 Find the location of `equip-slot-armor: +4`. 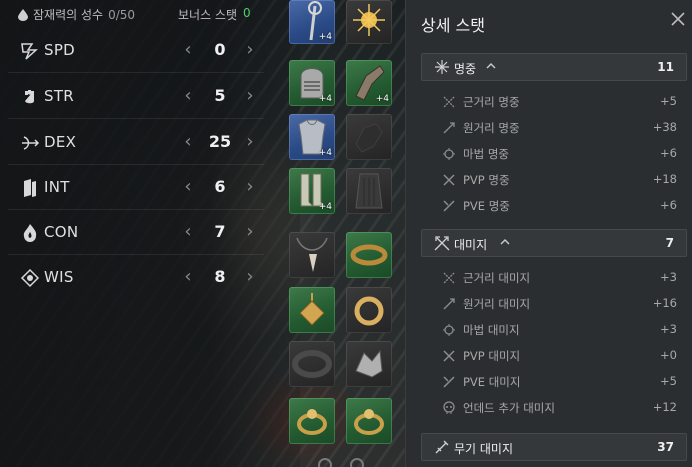

equip-slot-armor: +4 is located at coordinates (312, 137).